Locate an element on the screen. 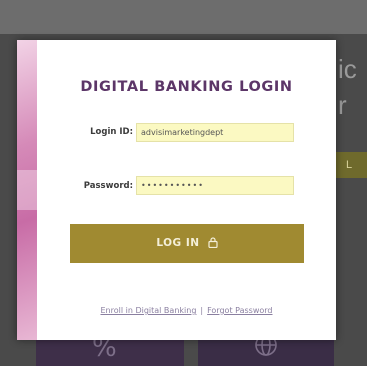 The width and height of the screenshot is (367, 366). forgot-password-link: Forgot Password is located at coordinates (239, 310).